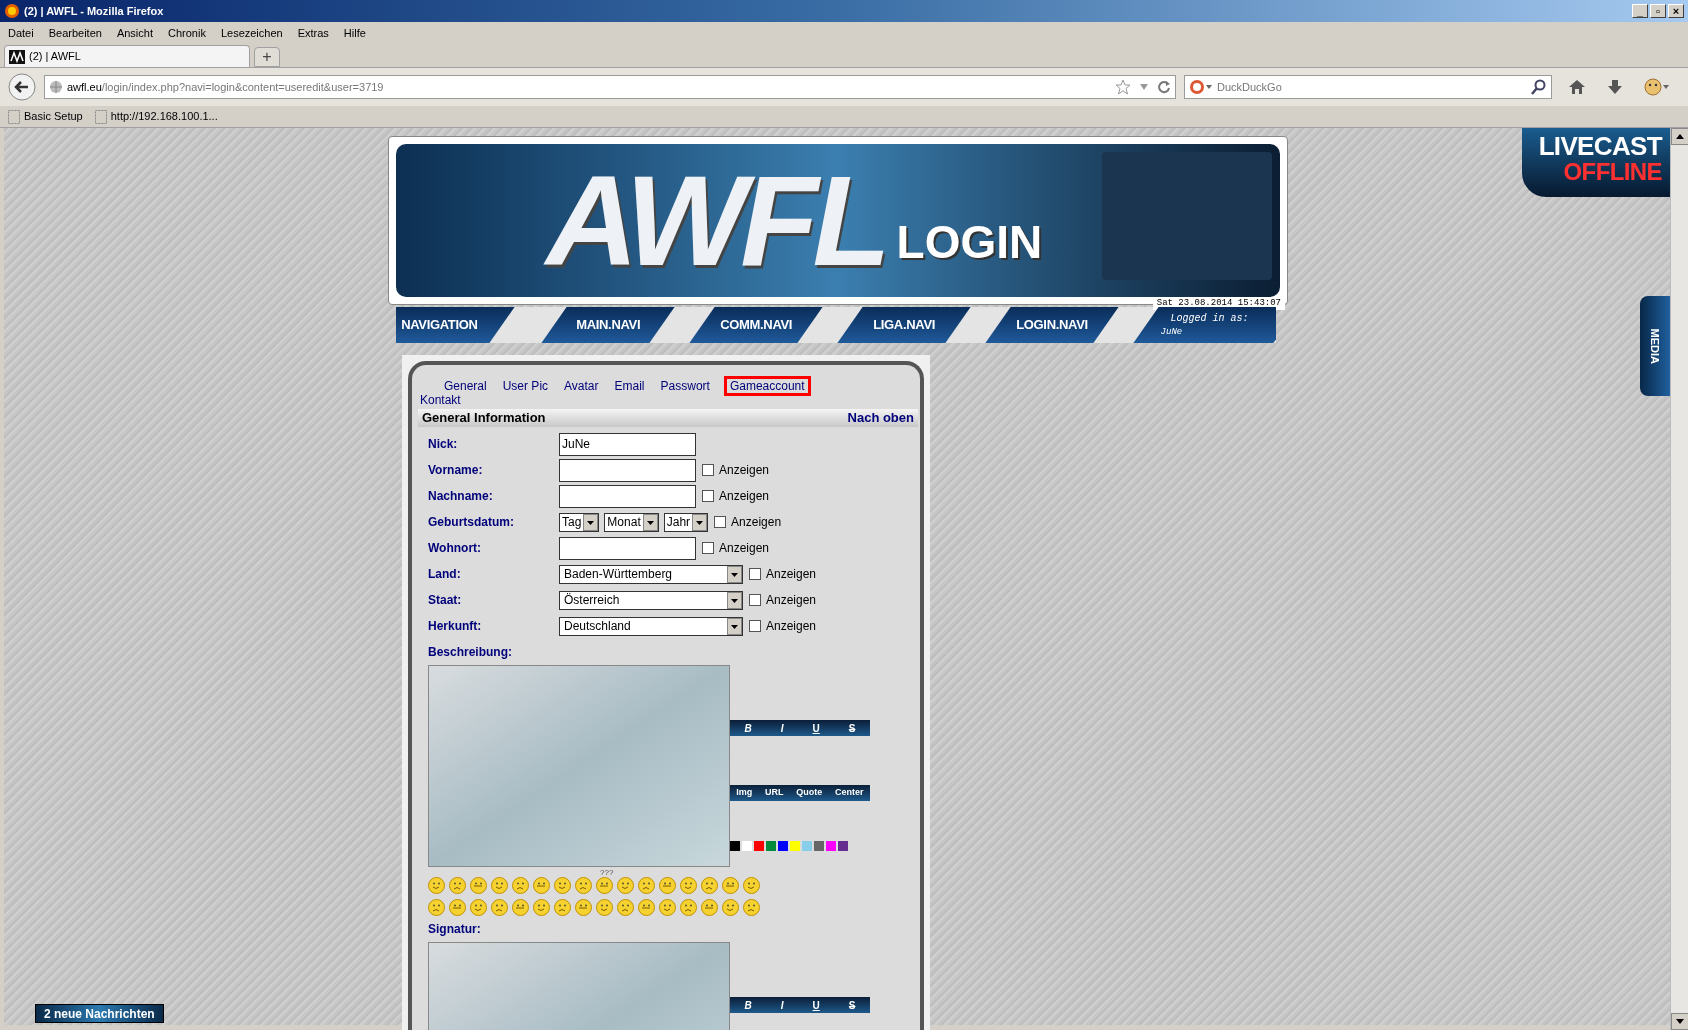  What do you see at coordinates (627, 444) in the screenshot?
I see `text-field: JuNe` at bounding box center [627, 444].